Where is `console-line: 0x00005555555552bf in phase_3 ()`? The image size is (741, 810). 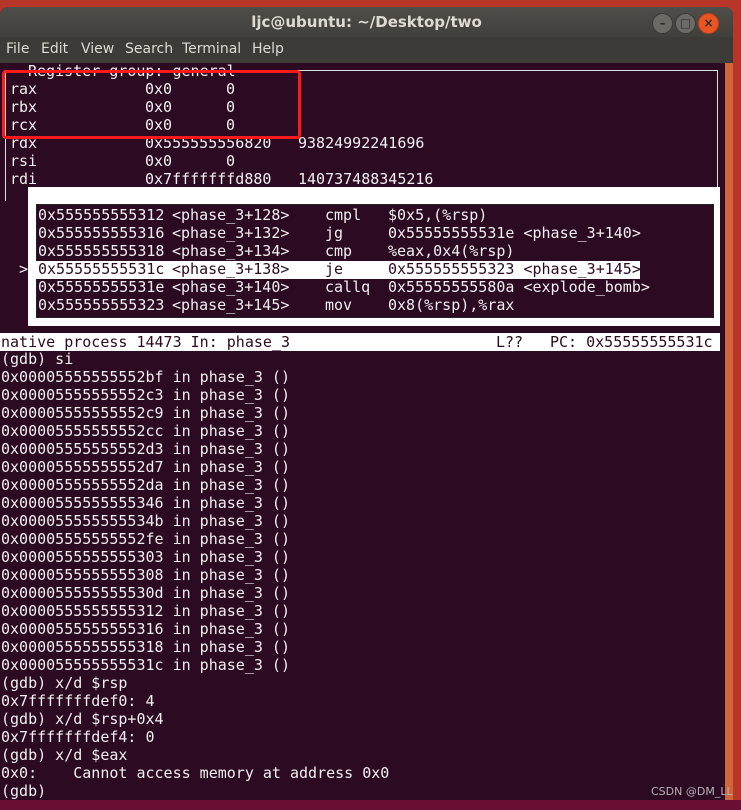
console-line: 0x00005555555552bf in phase_3 () is located at coordinates (145, 377).